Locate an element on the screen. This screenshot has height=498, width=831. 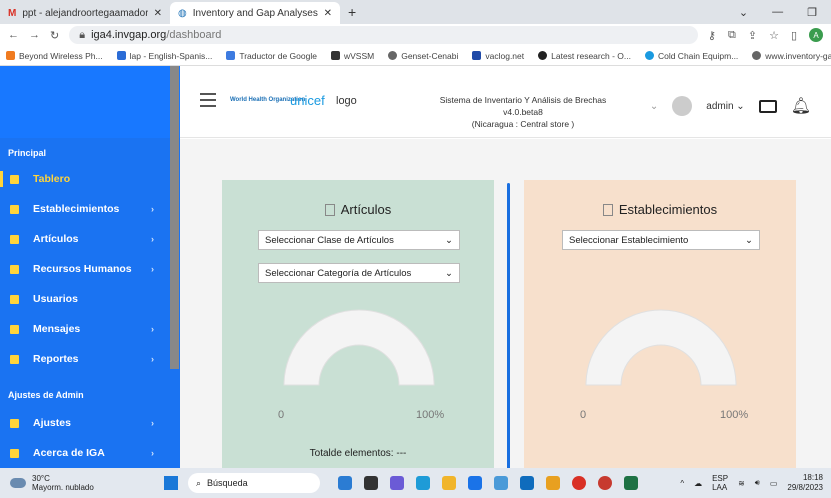
bookmark-item: Traductor de Google is located at coordinates (271, 56).